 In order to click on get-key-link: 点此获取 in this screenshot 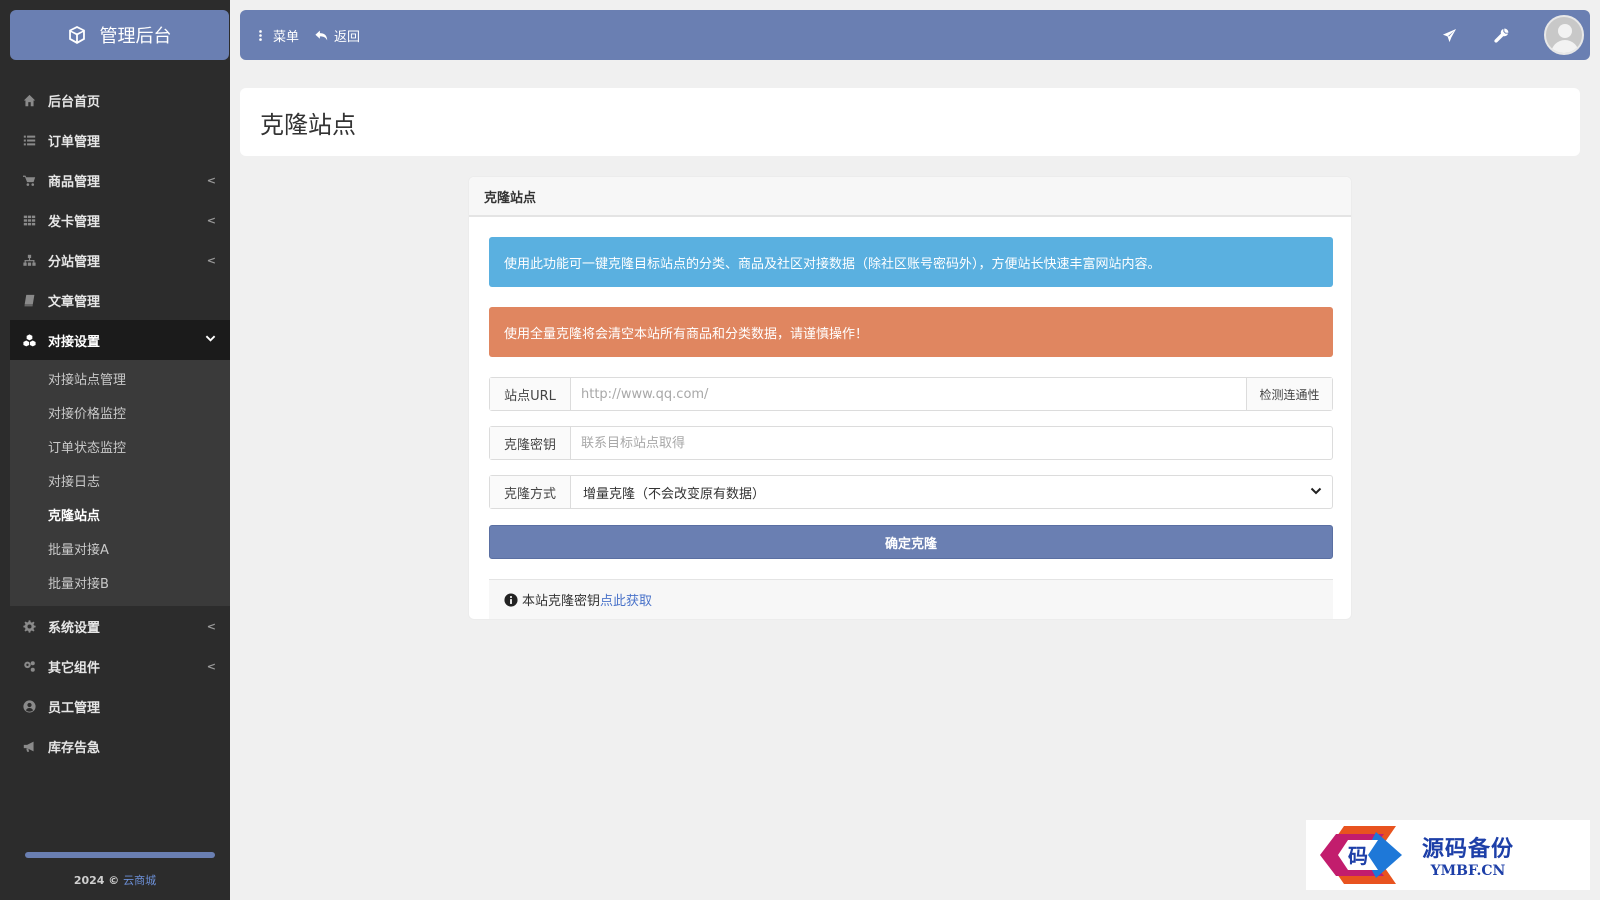, I will do `click(626, 599)`.